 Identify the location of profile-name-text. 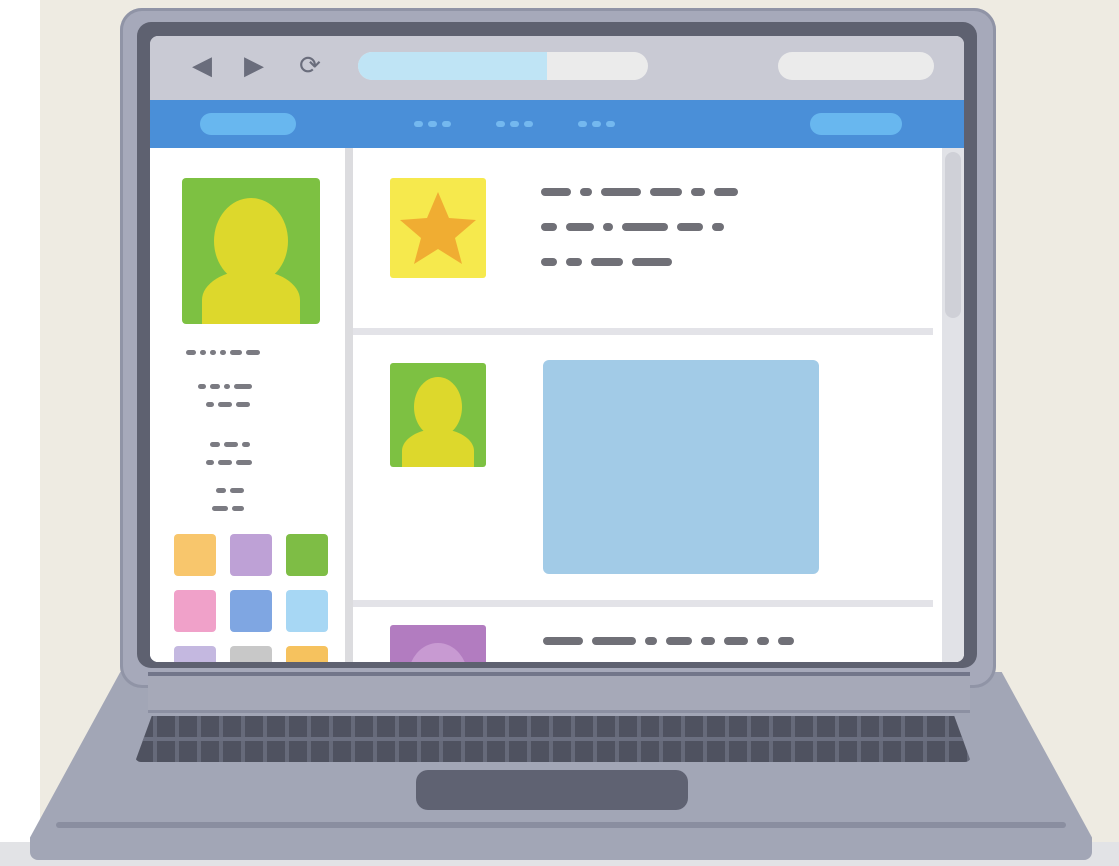
(223, 352).